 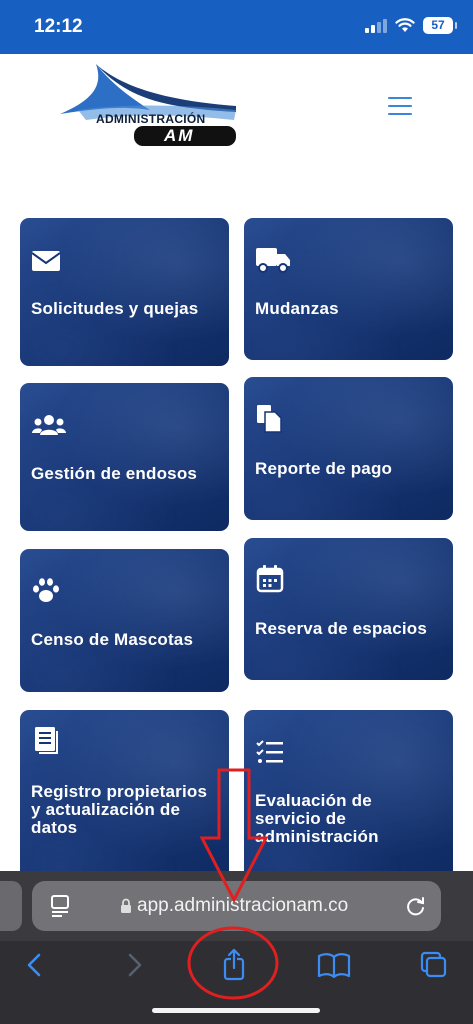 What do you see at coordinates (416, 906) in the screenshot?
I see `reload-icon` at bounding box center [416, 906].